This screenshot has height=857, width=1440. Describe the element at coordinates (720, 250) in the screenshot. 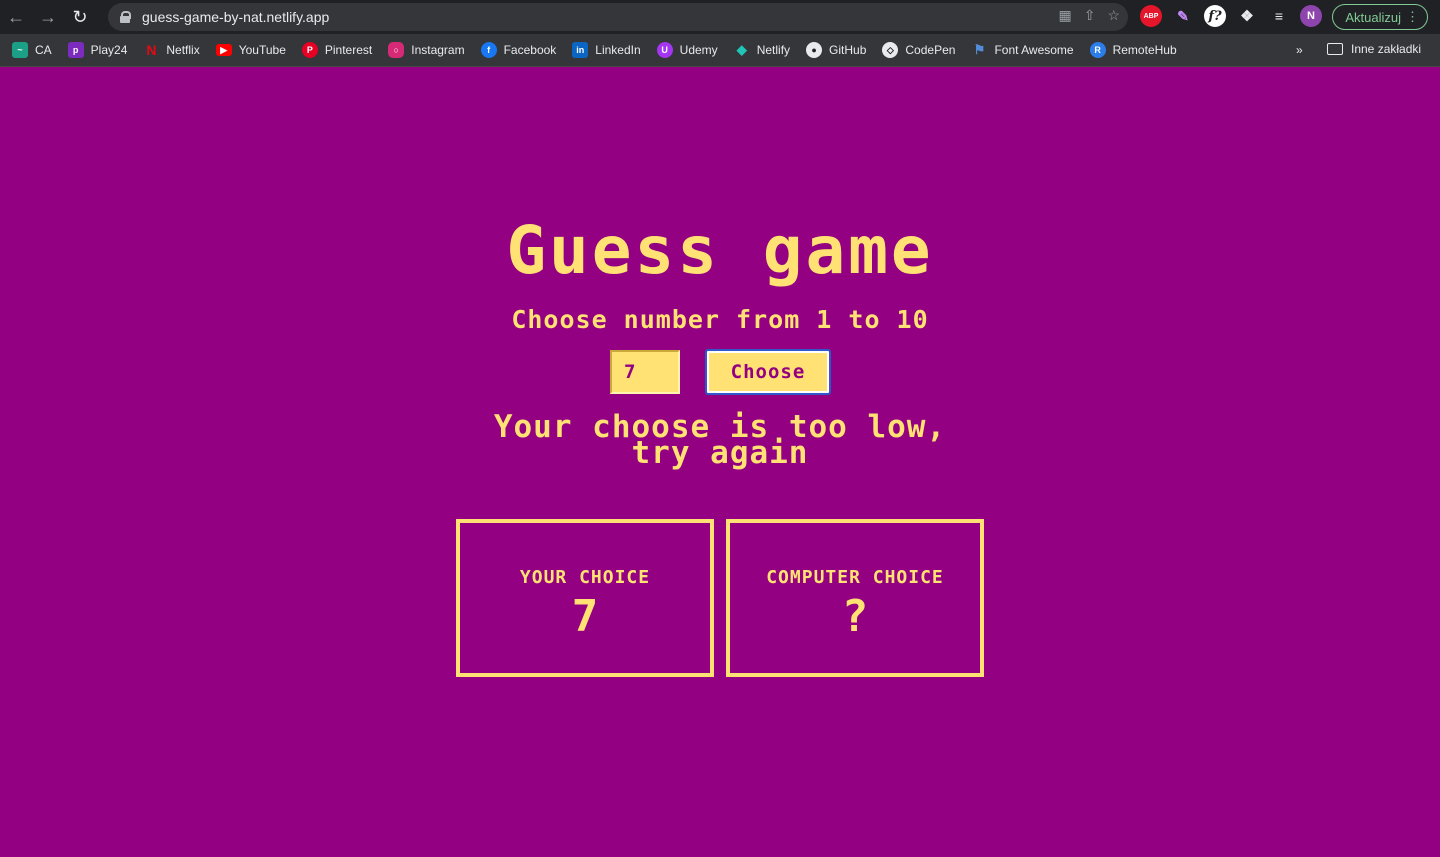

I see `game-title: Guess game` at that location.